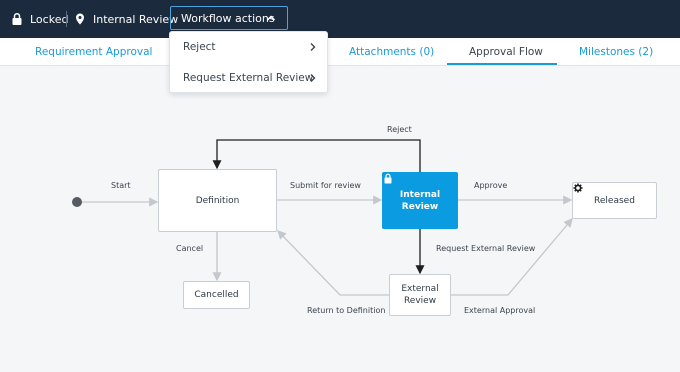 The height and width of the screenshot is (372, 680). What do you see at coordinates (420, 289) in the screenshot?
I see `node-external-review-line1: External` at bounding box center [420, 289].